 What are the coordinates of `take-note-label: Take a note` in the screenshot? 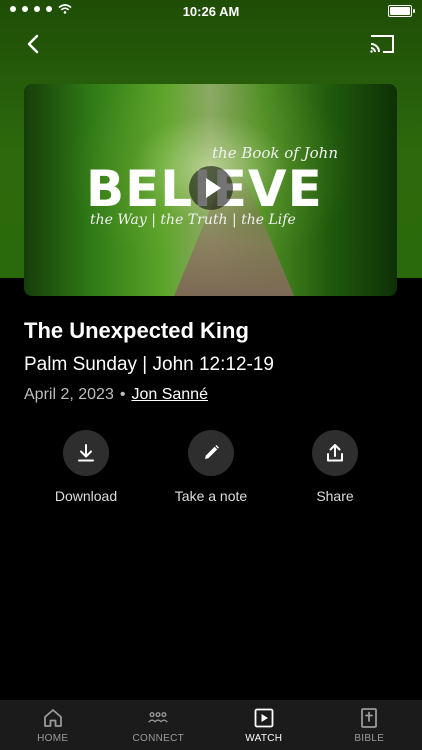 It's located at (211, 496).